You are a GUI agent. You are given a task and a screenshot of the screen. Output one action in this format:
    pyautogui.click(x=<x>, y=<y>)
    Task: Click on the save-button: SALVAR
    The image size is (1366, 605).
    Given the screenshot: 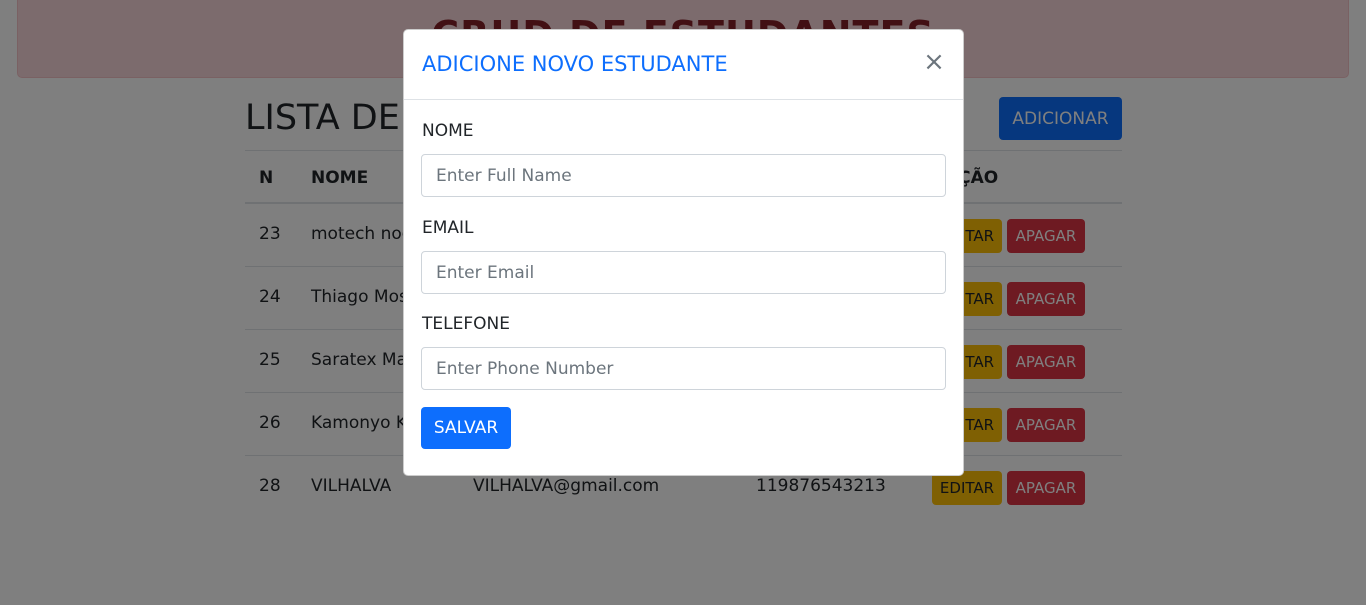 What is the action you would take?
    pyautogui.click(x=466, y=428)
    